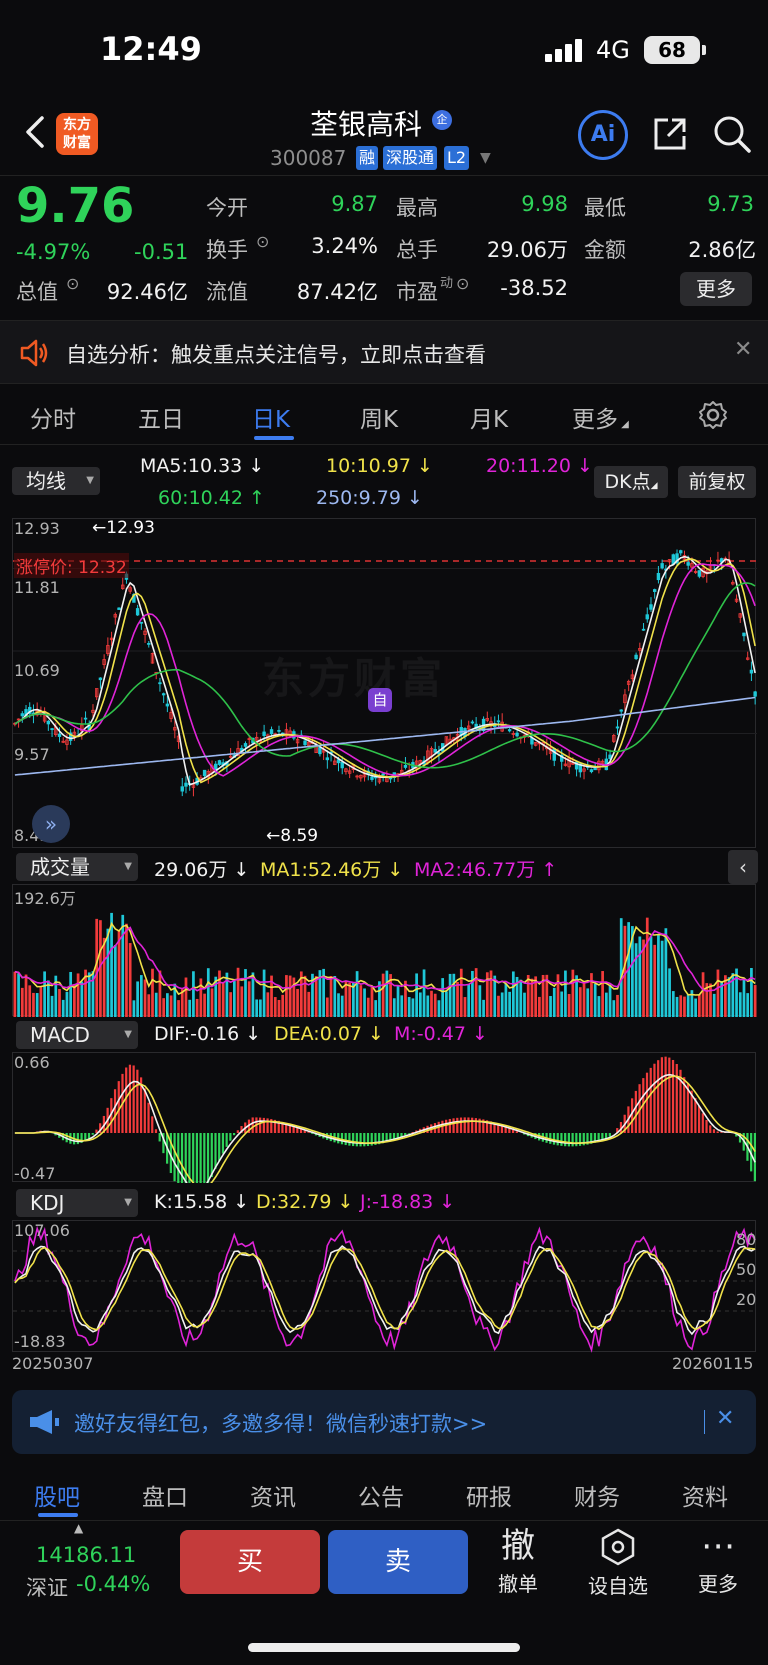 The width and height of the screenshot is (768, 1665). I want to click on more-button: 更多, so click(716, 289).